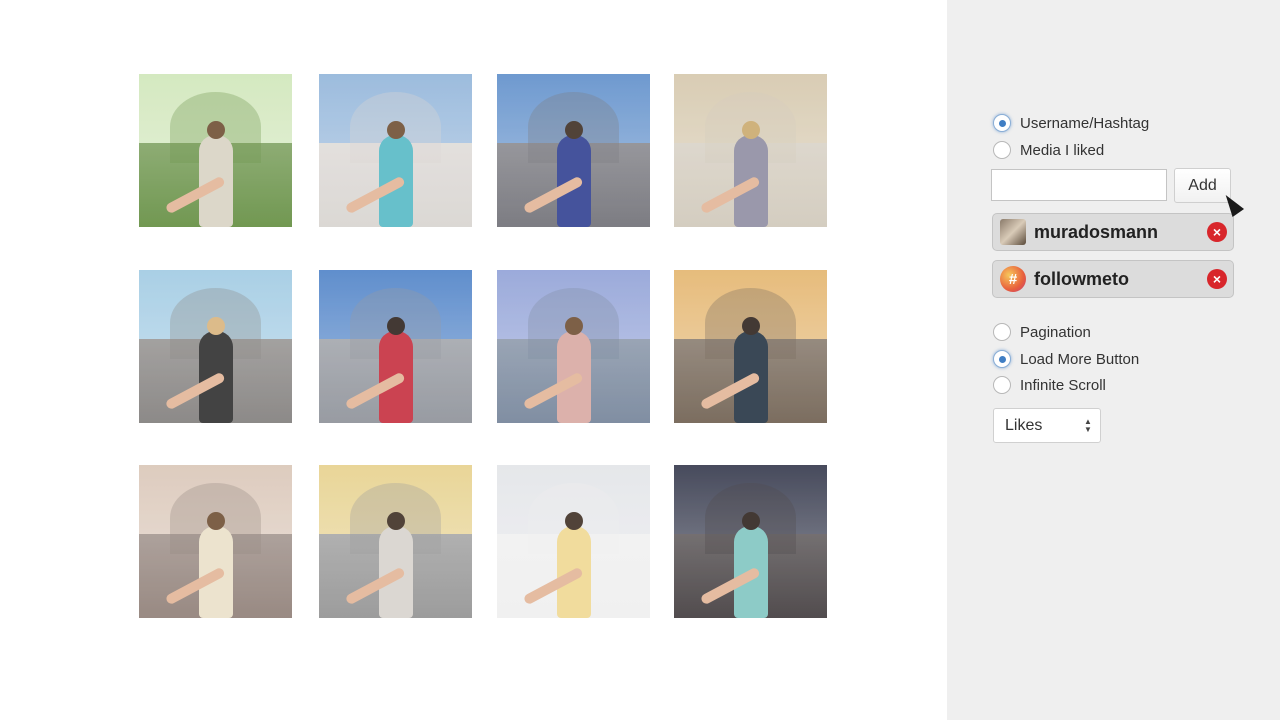  Describe the element at coordinates (1079, 185) in the screenshot. I see `source-input` at that location.